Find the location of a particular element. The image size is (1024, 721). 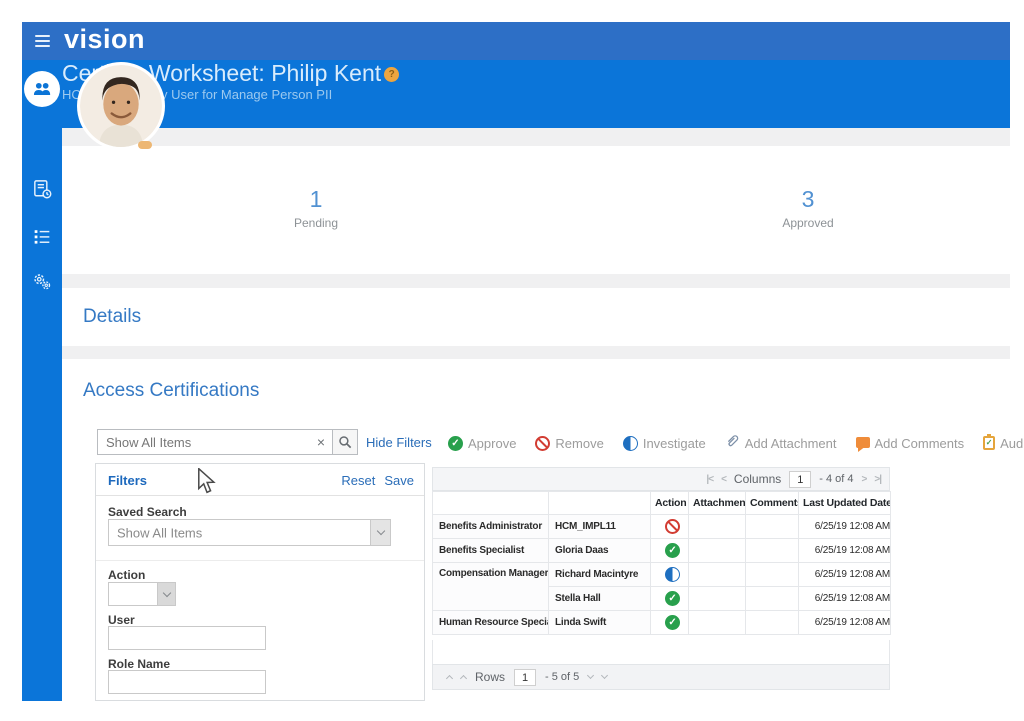

add-comments-button: Add Comments is located at coordinates (910, 443).